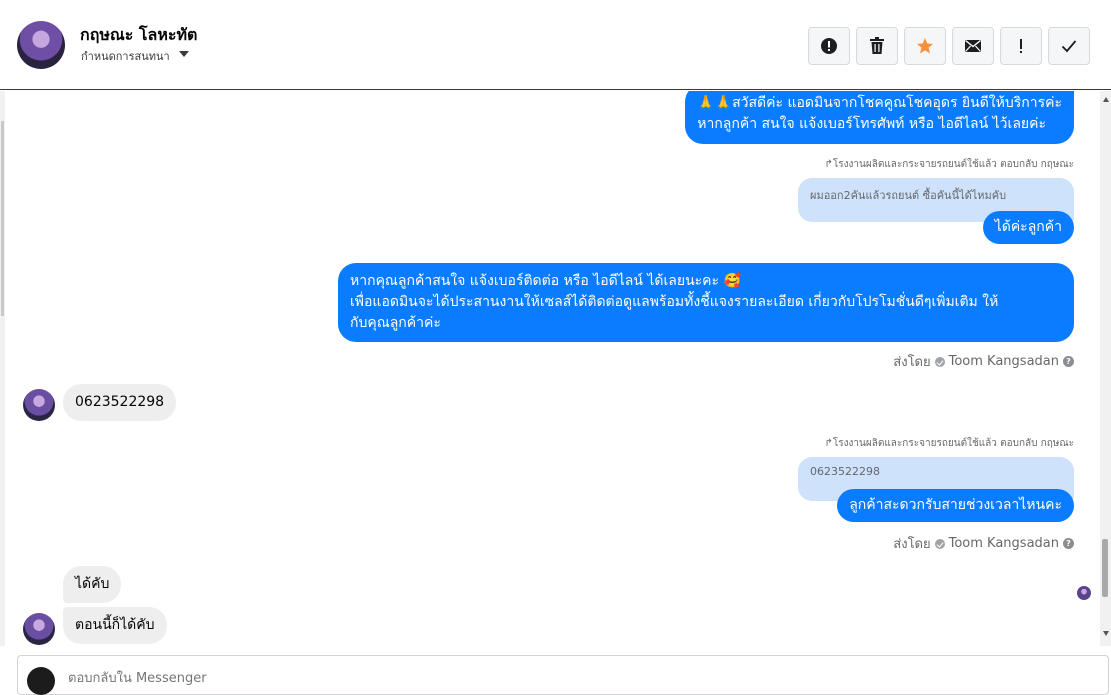 The image size is (1111, 695). What do you see at coordinates (2, 218) in the screenshot?
I see `left-scrollbar-thumb` at bounding box center [2, 218].